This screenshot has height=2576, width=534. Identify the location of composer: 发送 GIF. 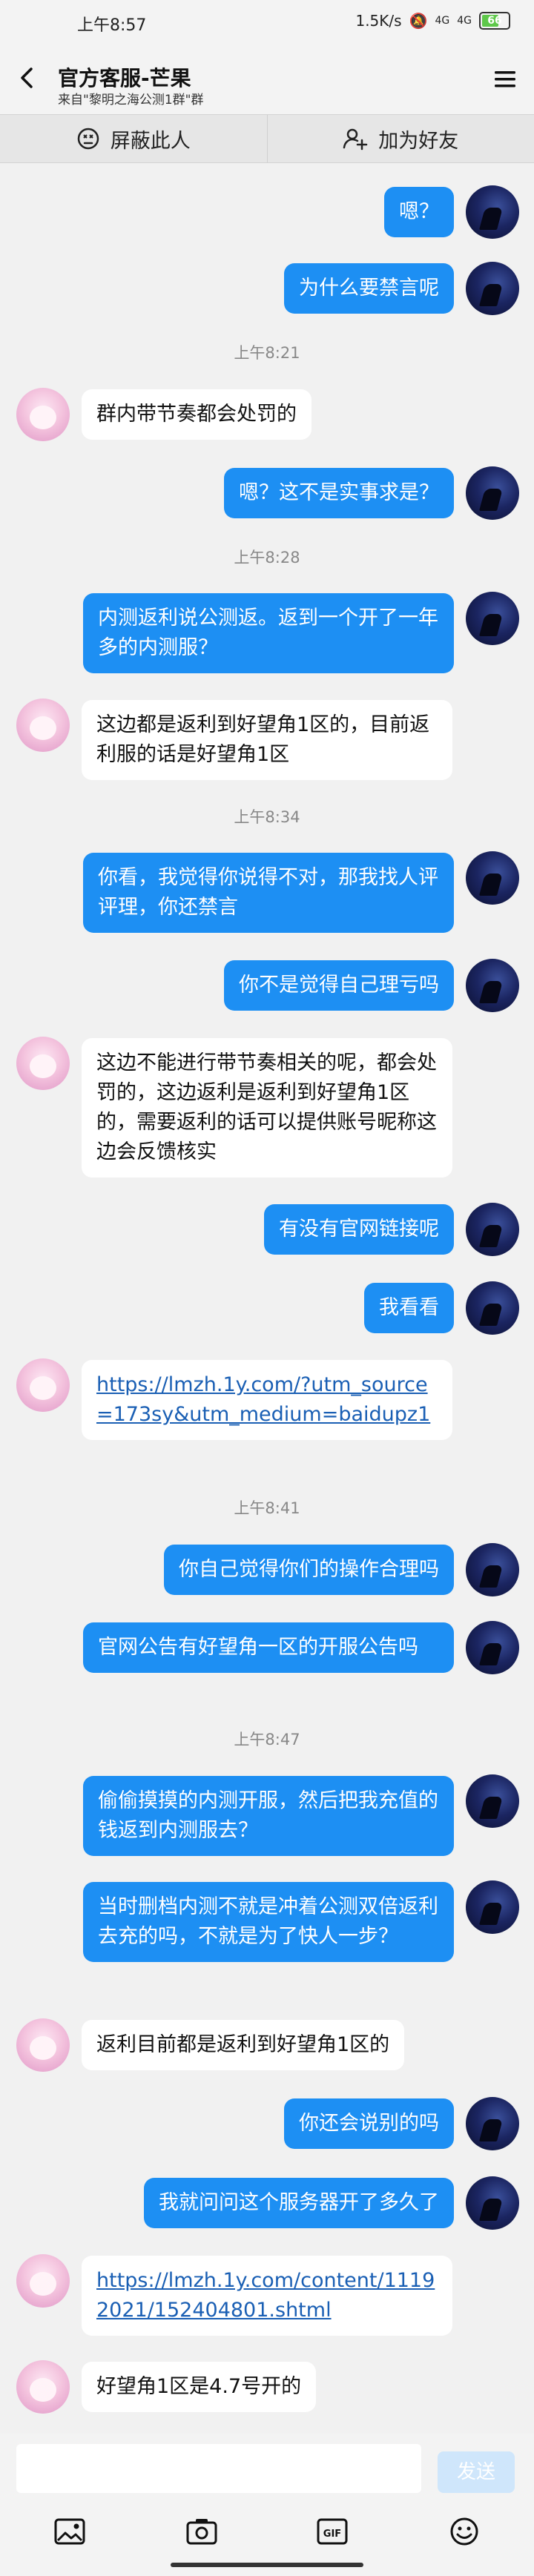
(267, 2505).